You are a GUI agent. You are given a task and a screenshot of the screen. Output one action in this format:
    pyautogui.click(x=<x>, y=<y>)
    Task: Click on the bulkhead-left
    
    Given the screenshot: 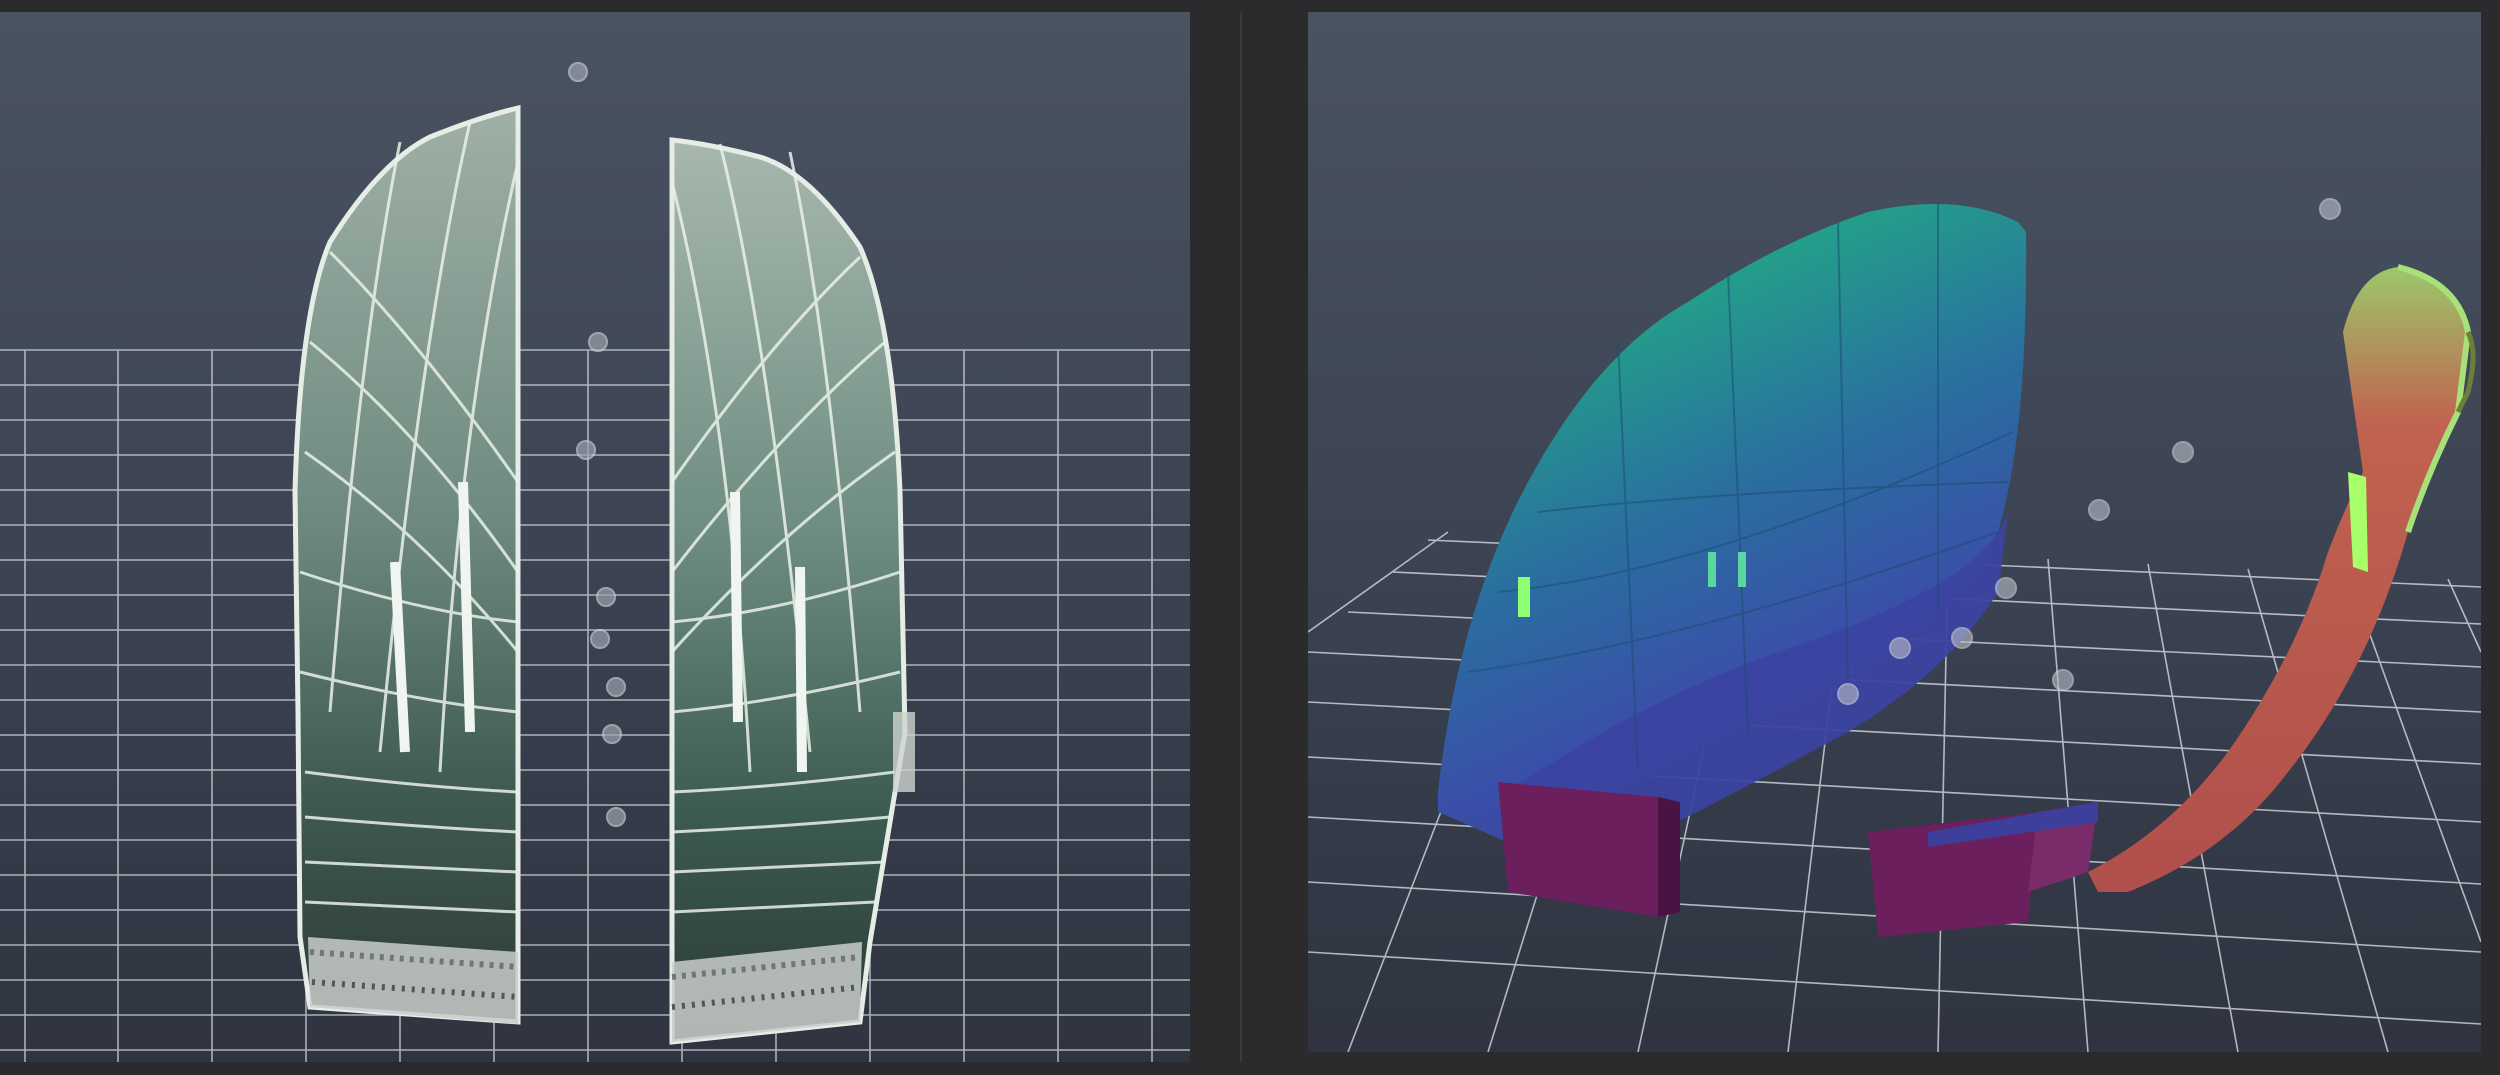 What is the action you would take?
    pyautogui.click(x=1578, y=849)
    